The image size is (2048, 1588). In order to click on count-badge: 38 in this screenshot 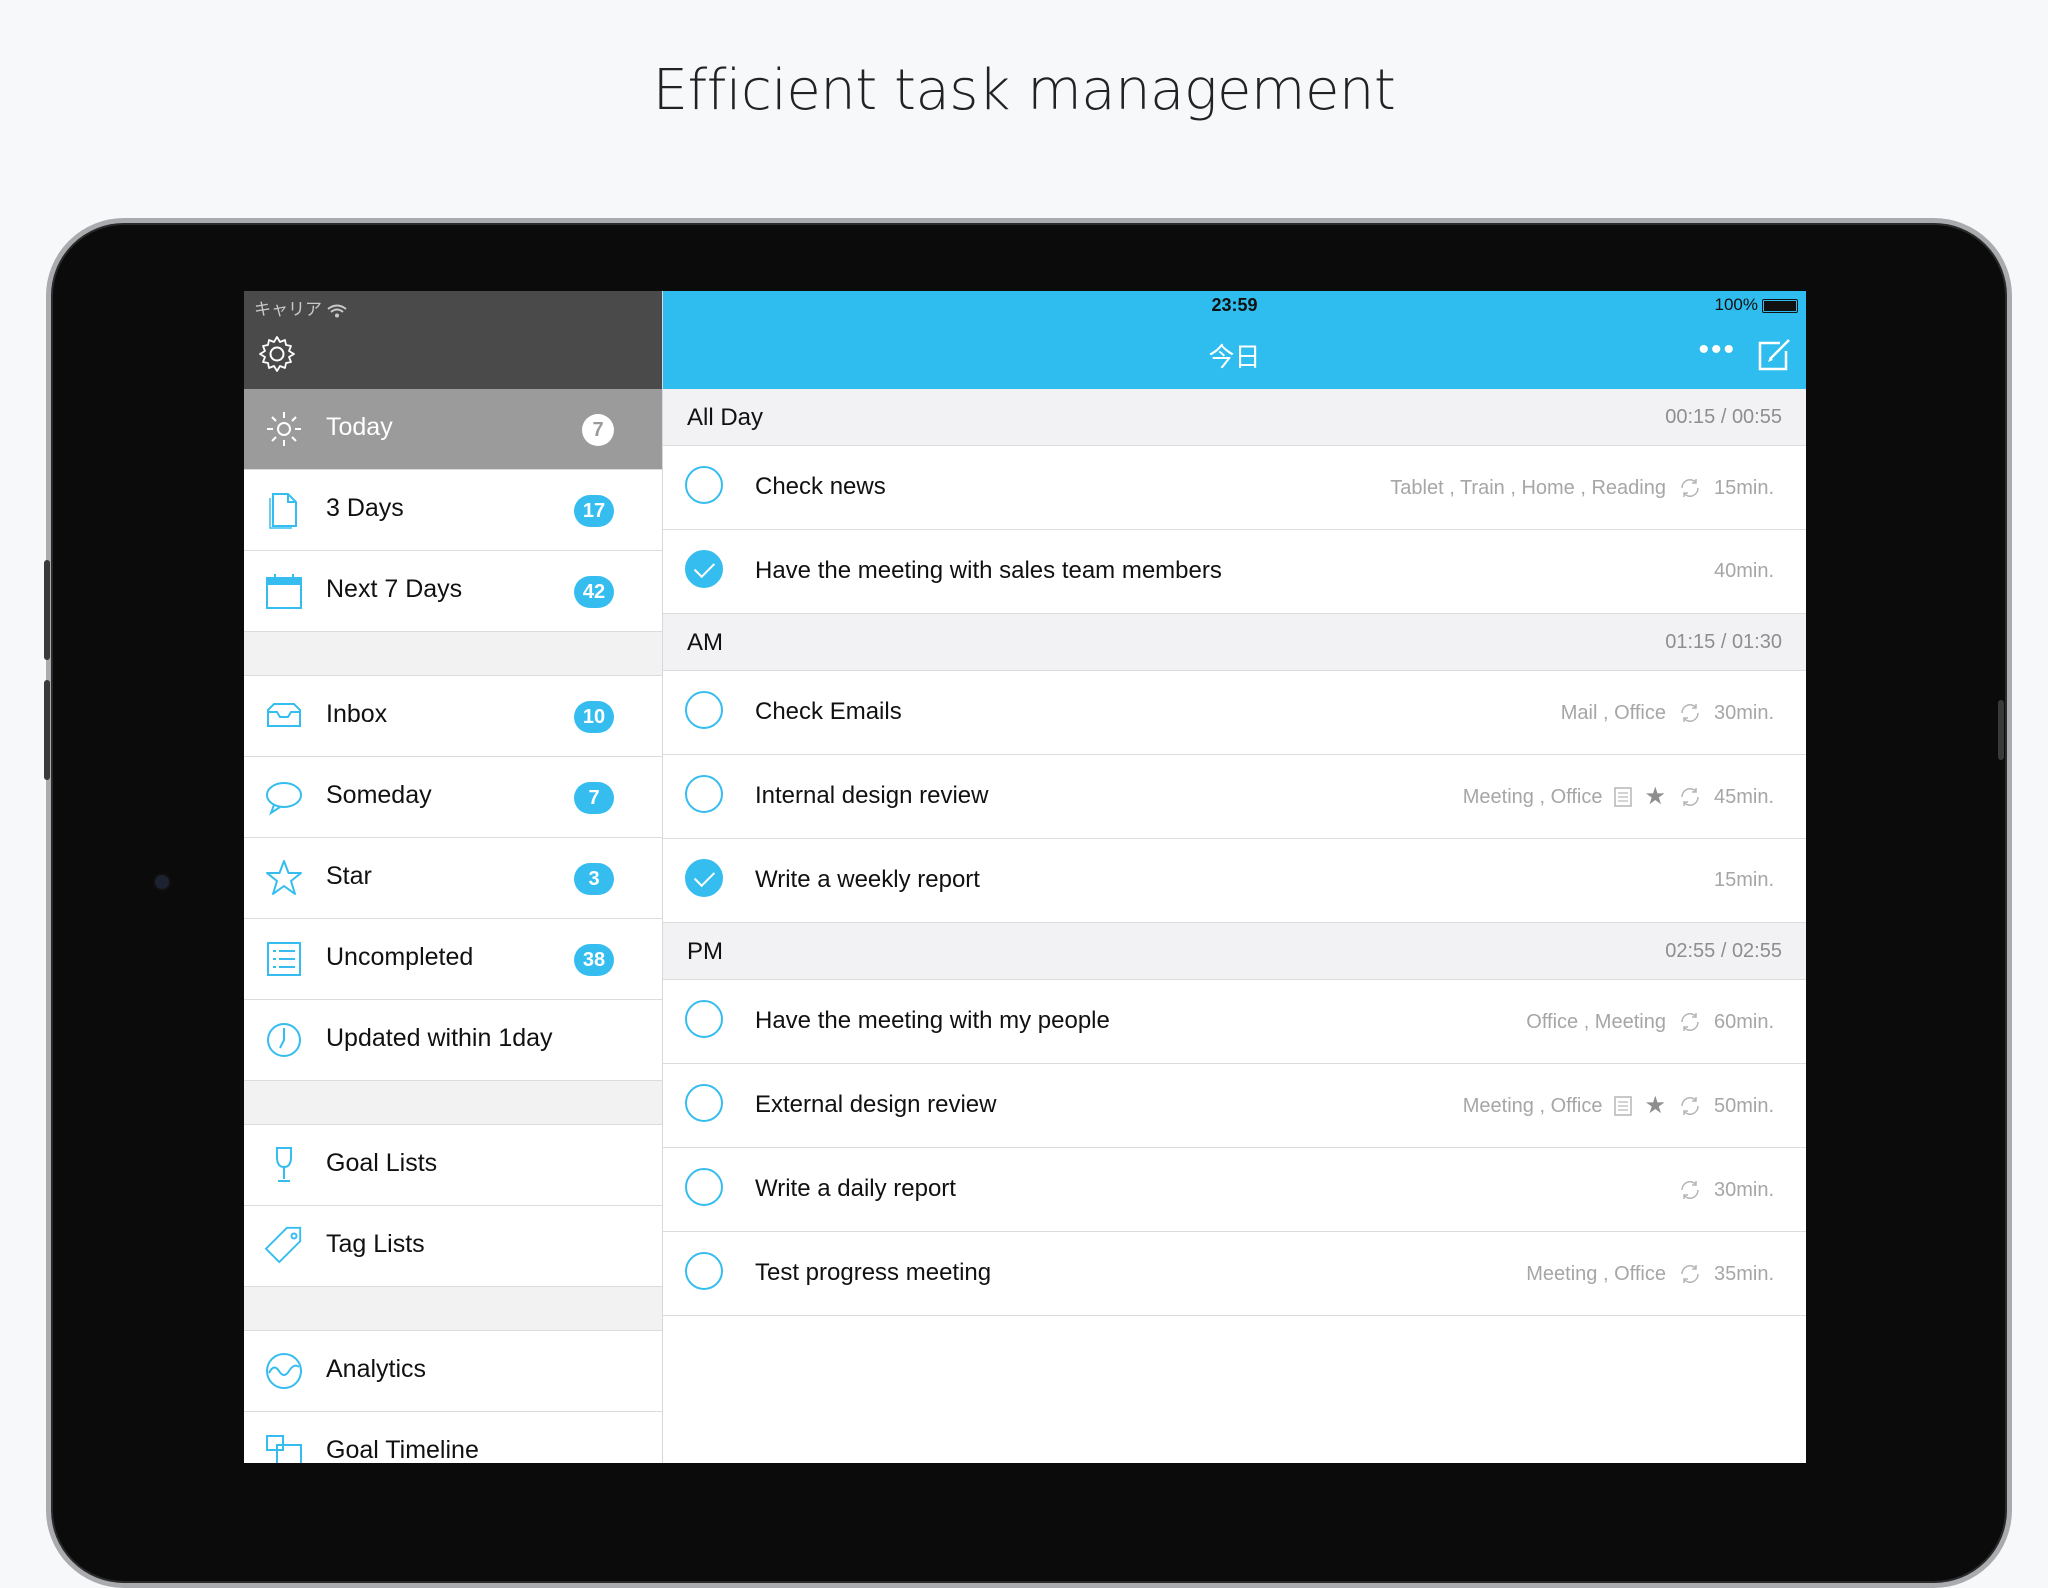, I will do `click(594, 960)`.